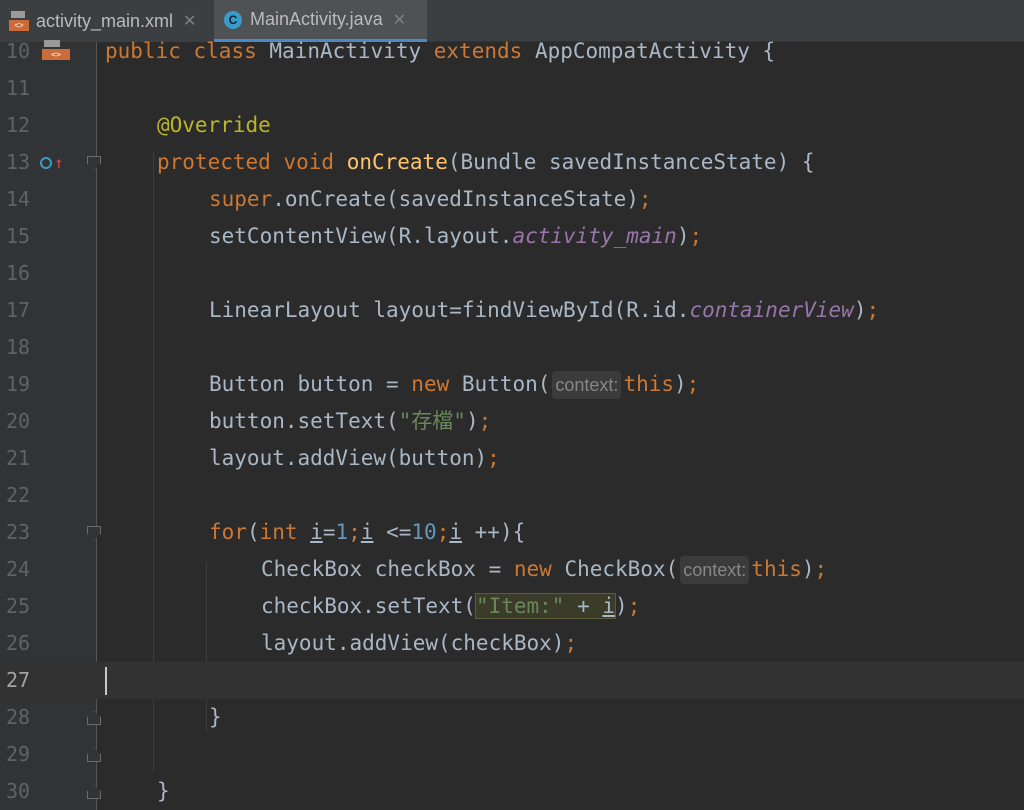 Image resolution: width=1024 pixels, height=810 pixels. I want to click on line-number: 28, so click(18, 717).